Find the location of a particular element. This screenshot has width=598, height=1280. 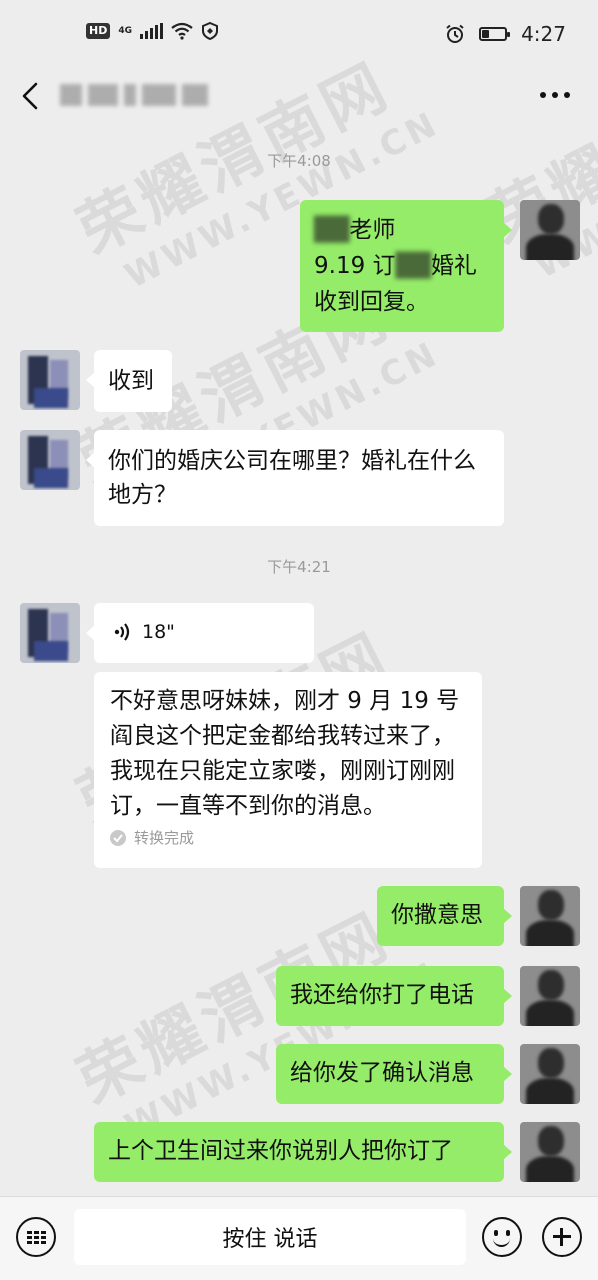

alarm-icon is located at coordinates (455, 33).